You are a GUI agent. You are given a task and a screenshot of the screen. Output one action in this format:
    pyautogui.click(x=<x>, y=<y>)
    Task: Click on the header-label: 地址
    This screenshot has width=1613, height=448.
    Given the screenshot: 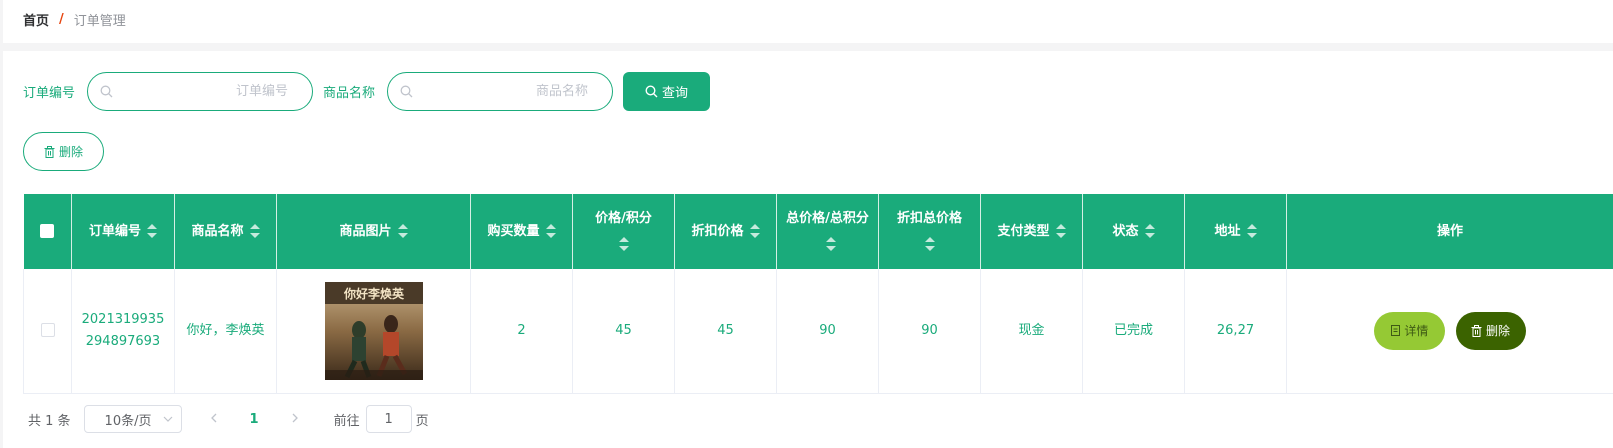 What is the action you would take?
    pyautogui.click(x=1227, y=231)
    